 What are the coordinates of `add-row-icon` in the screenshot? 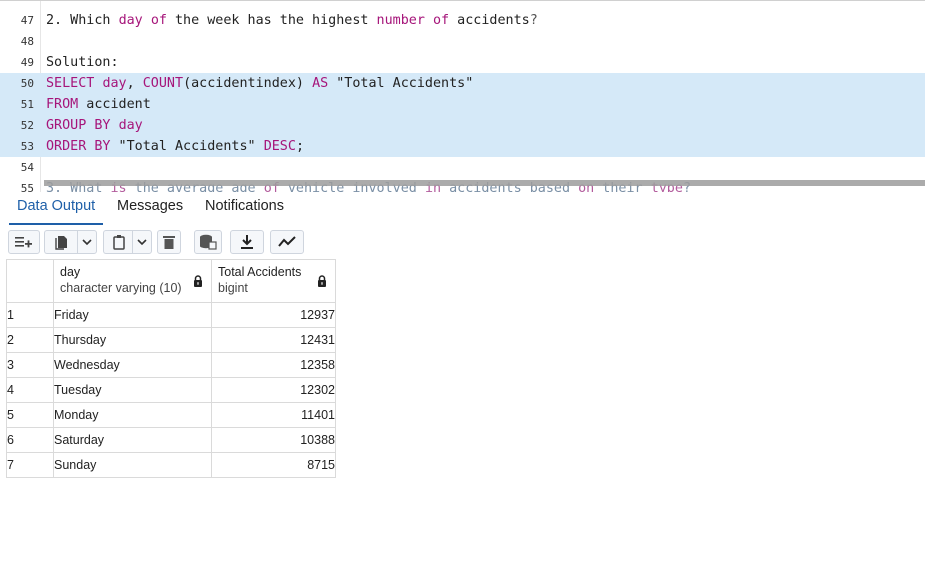 It's located at (23, 242).